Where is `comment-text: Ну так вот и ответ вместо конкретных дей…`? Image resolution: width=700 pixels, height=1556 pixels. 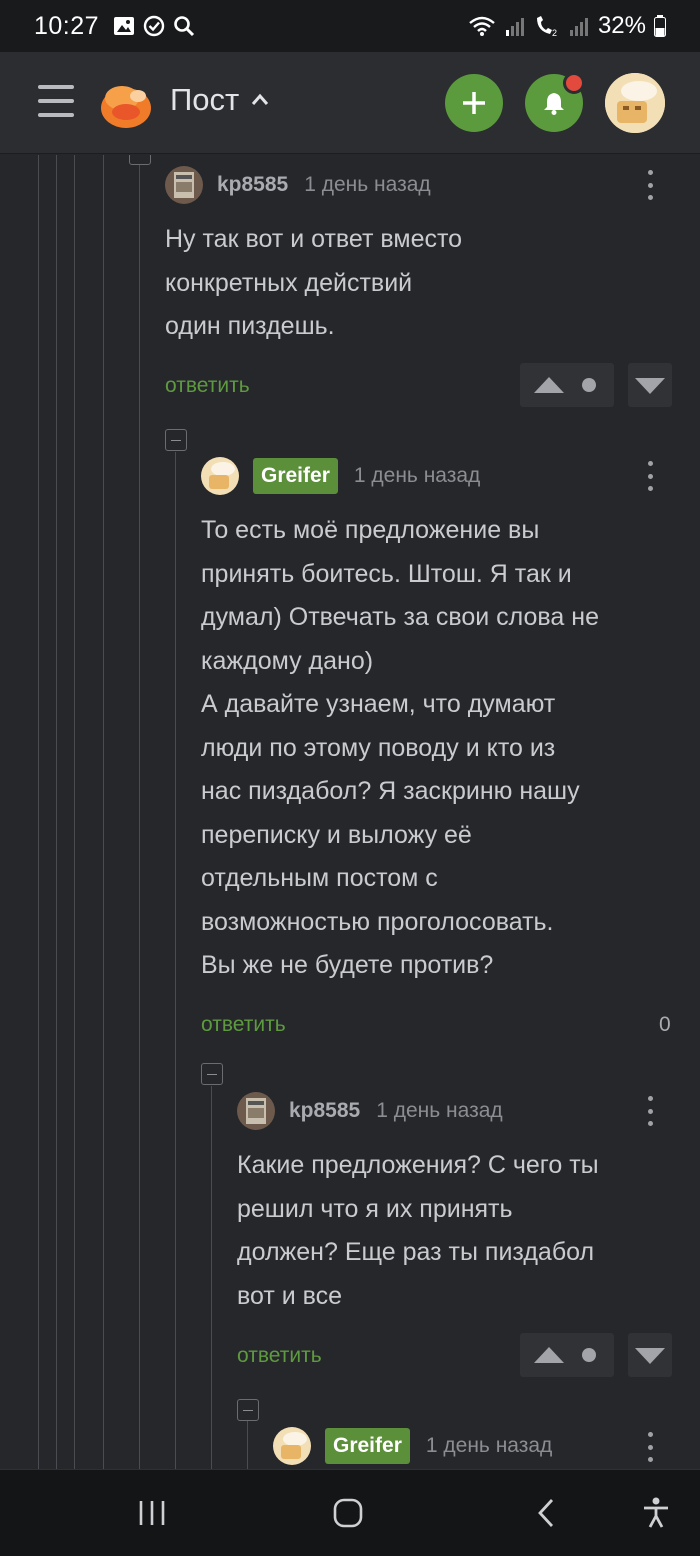
comment-text: Ну так вот и ответ вместо конкретных дей… is located at coordinates (314, 282).